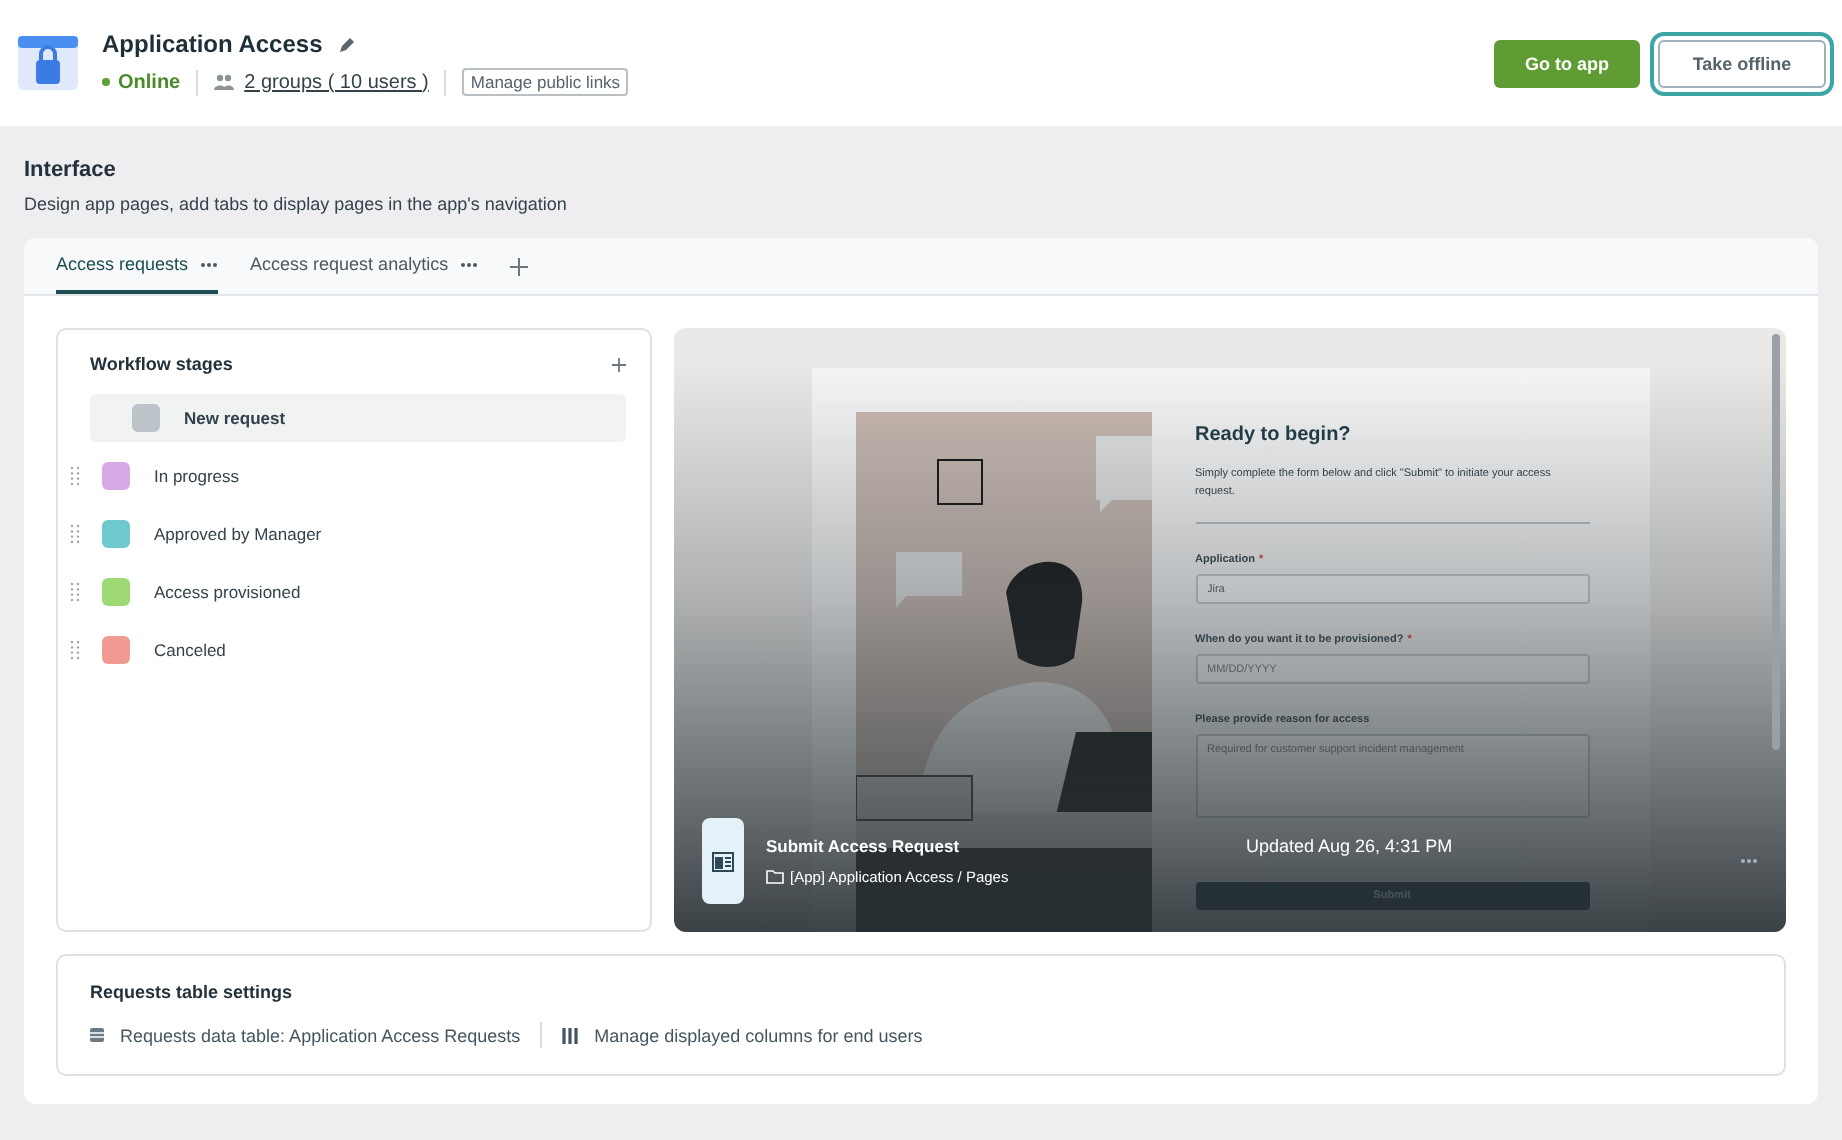 The image size is (1842, 1140). I want to click on page-layout-icon, so click(723, 861).